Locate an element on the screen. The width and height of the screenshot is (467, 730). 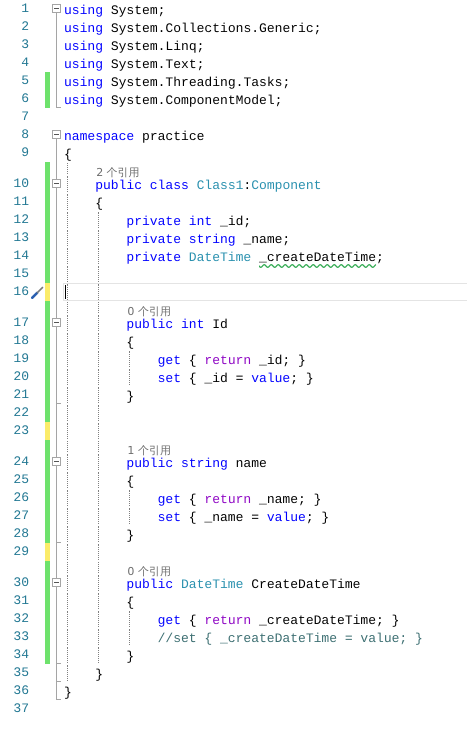
code-line: using System.Text; is located at coordinates (134, 65).